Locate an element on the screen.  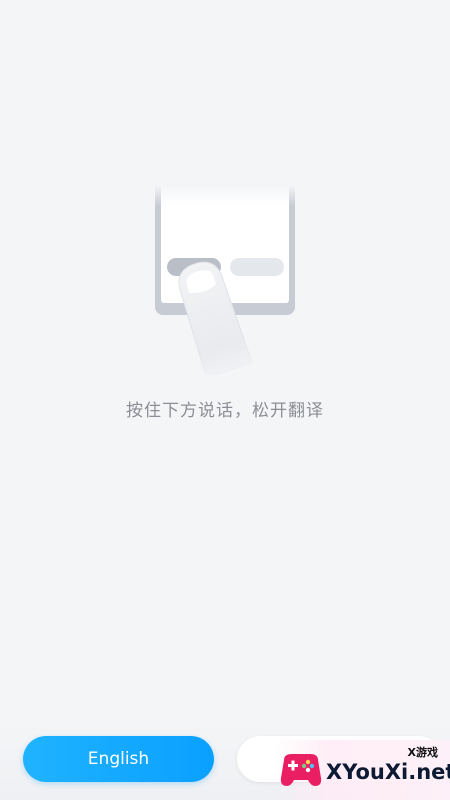
english-talk-button: English is located at coordinates (118, 759).